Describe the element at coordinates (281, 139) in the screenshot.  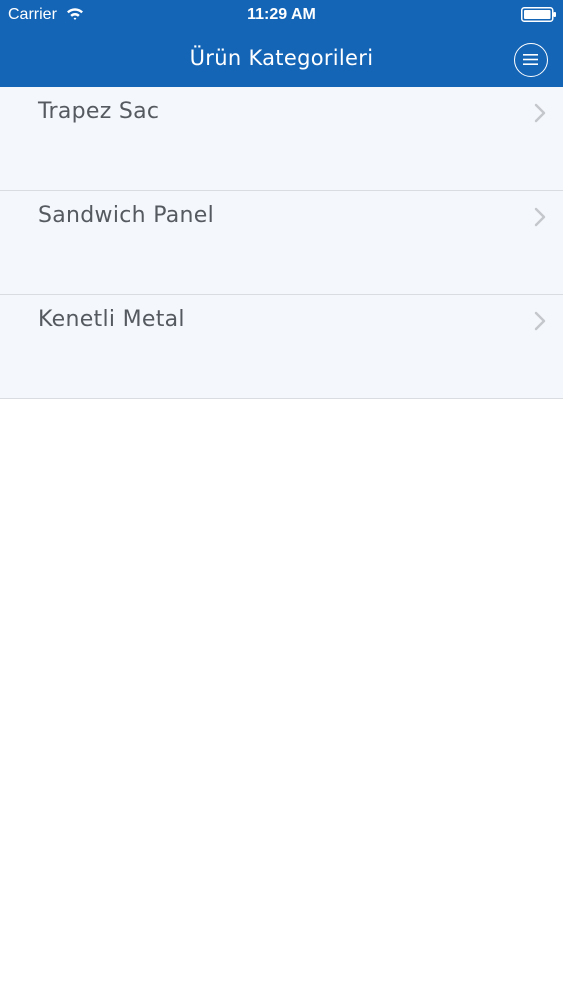
I see `category-item-trapez-sac: Trapez Sac` at that location.